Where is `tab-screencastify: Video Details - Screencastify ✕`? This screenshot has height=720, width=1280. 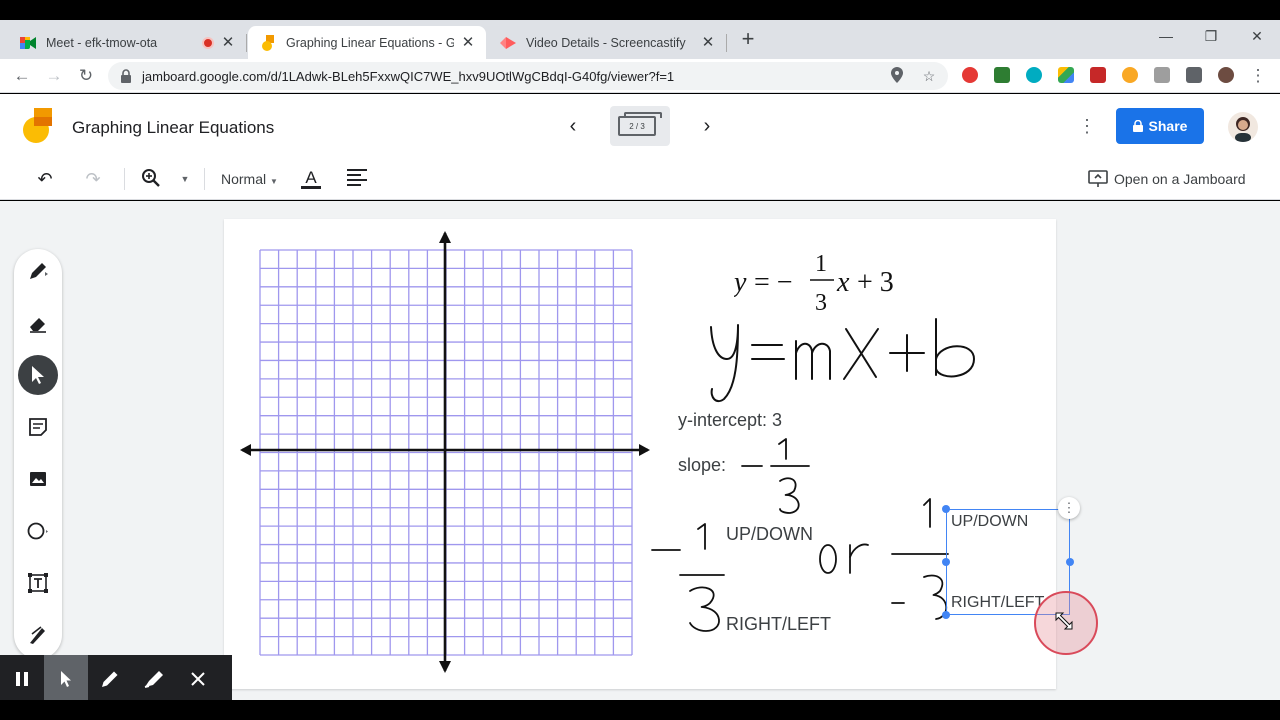 tab-screencastify: Video Details - Screencastify ✕ is located at coordinates (607, 42).